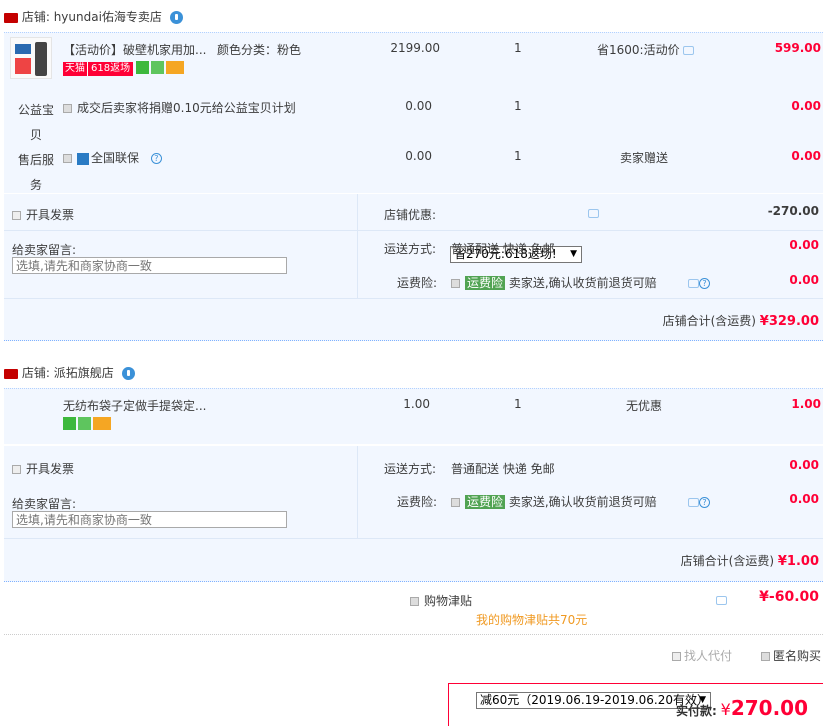 This screenshot has width=823, height=726. I want to click on proxy-pay-label: 找人代付, so click(708, 656).